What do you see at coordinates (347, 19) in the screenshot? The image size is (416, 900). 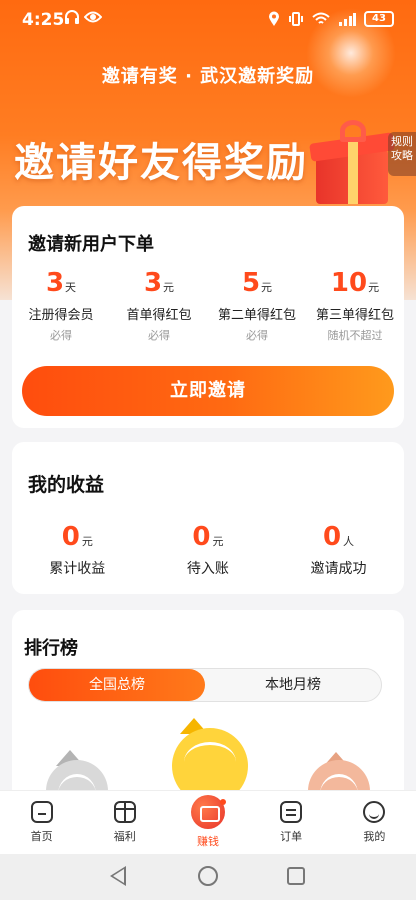 I see `signal-icon` at bounding box center [347, 19].